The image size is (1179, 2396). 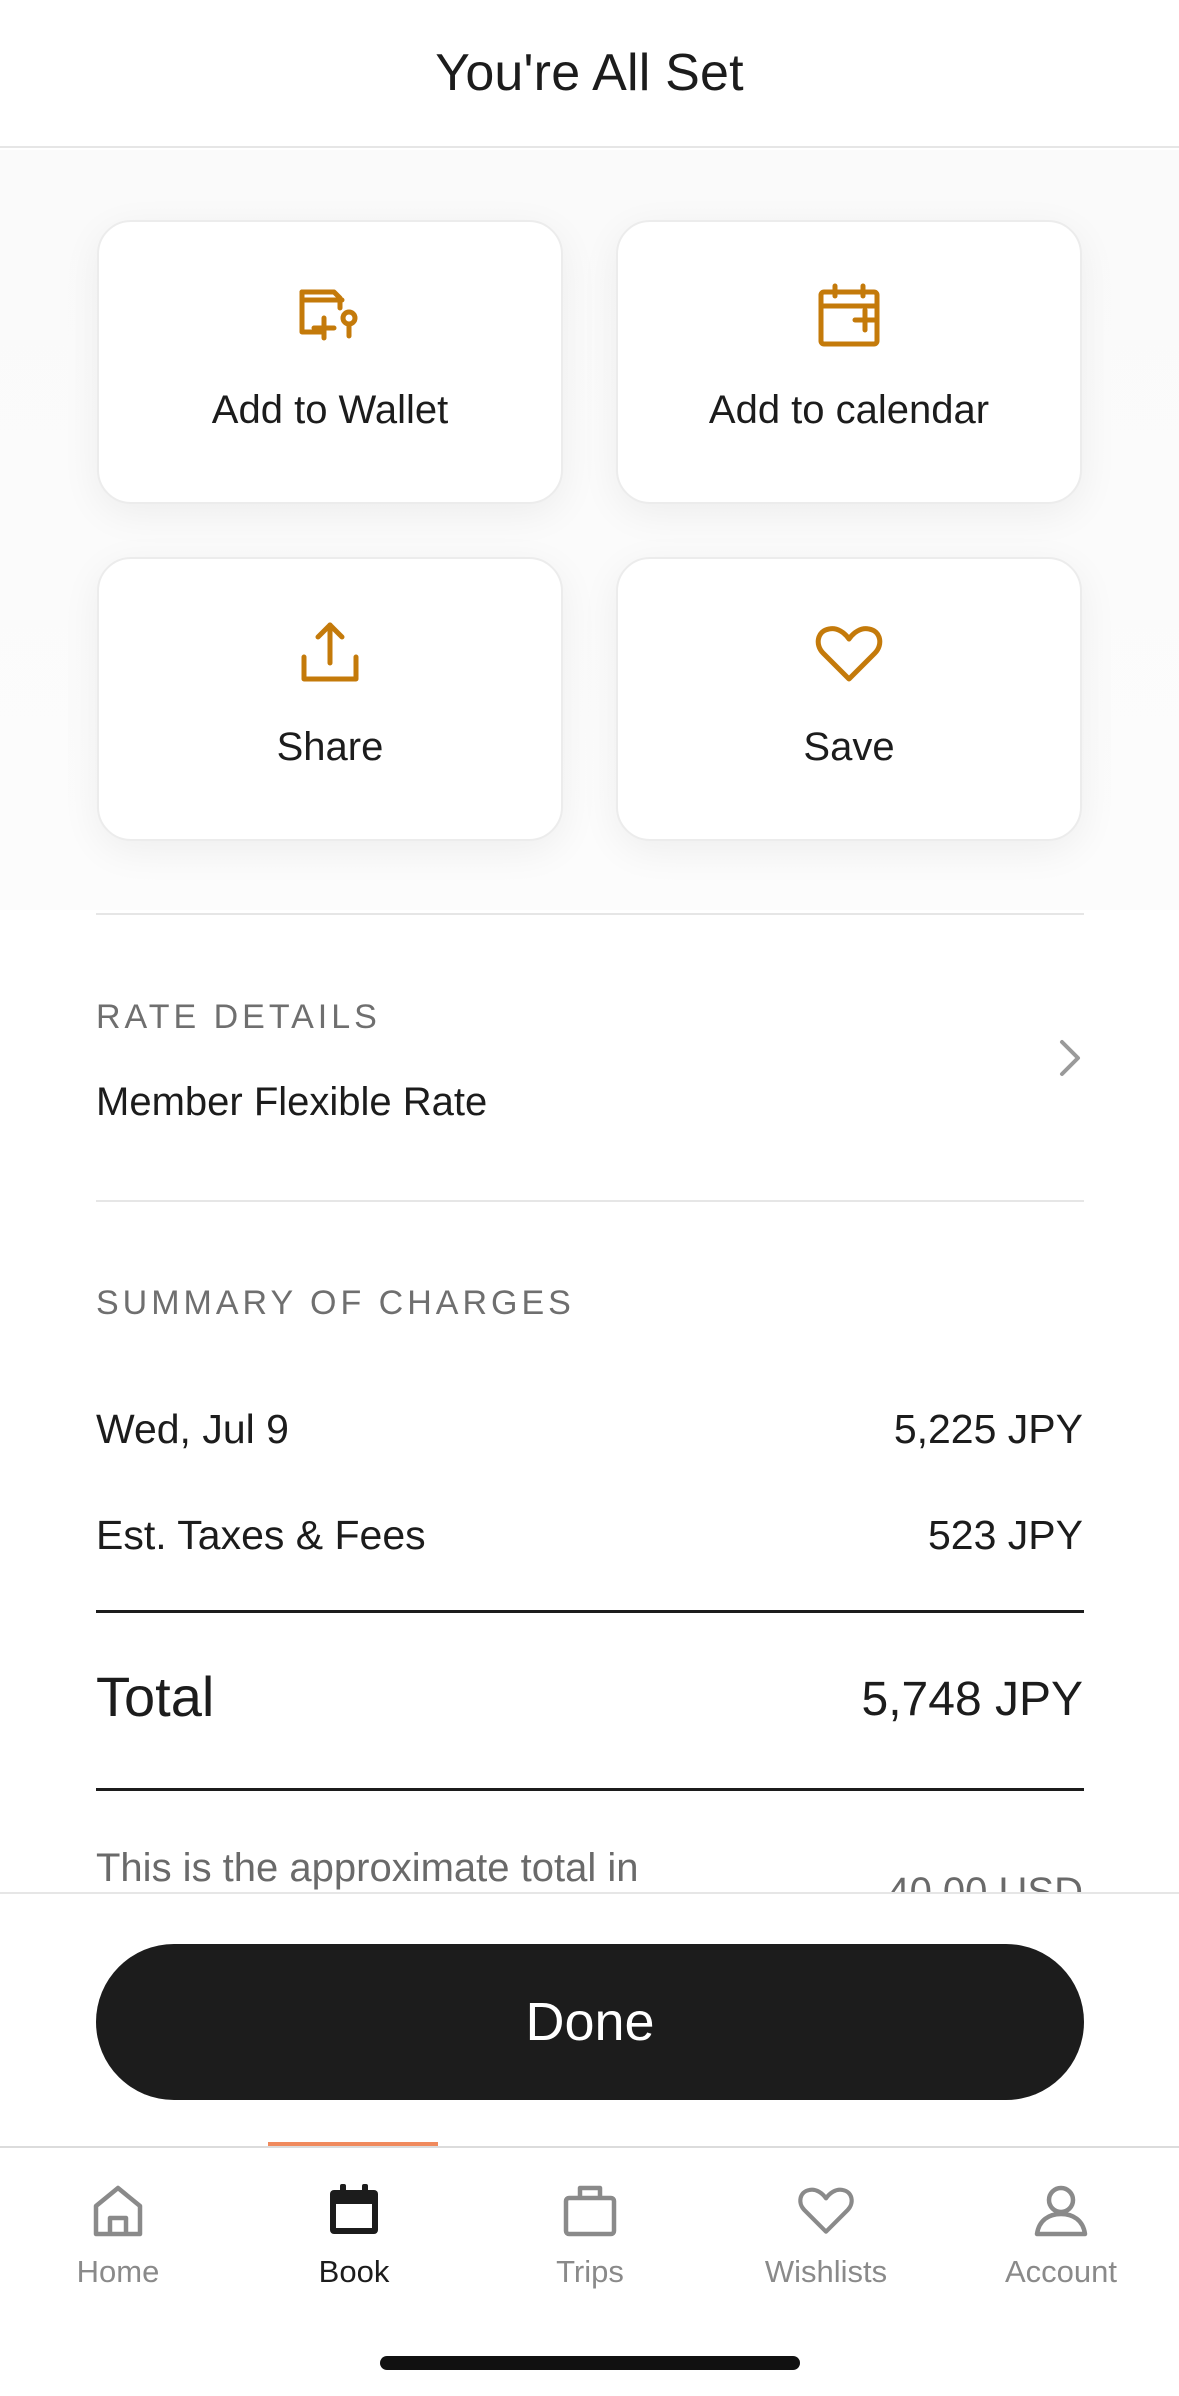 I want to click on save-label: Save, so click(x=849, y=747).